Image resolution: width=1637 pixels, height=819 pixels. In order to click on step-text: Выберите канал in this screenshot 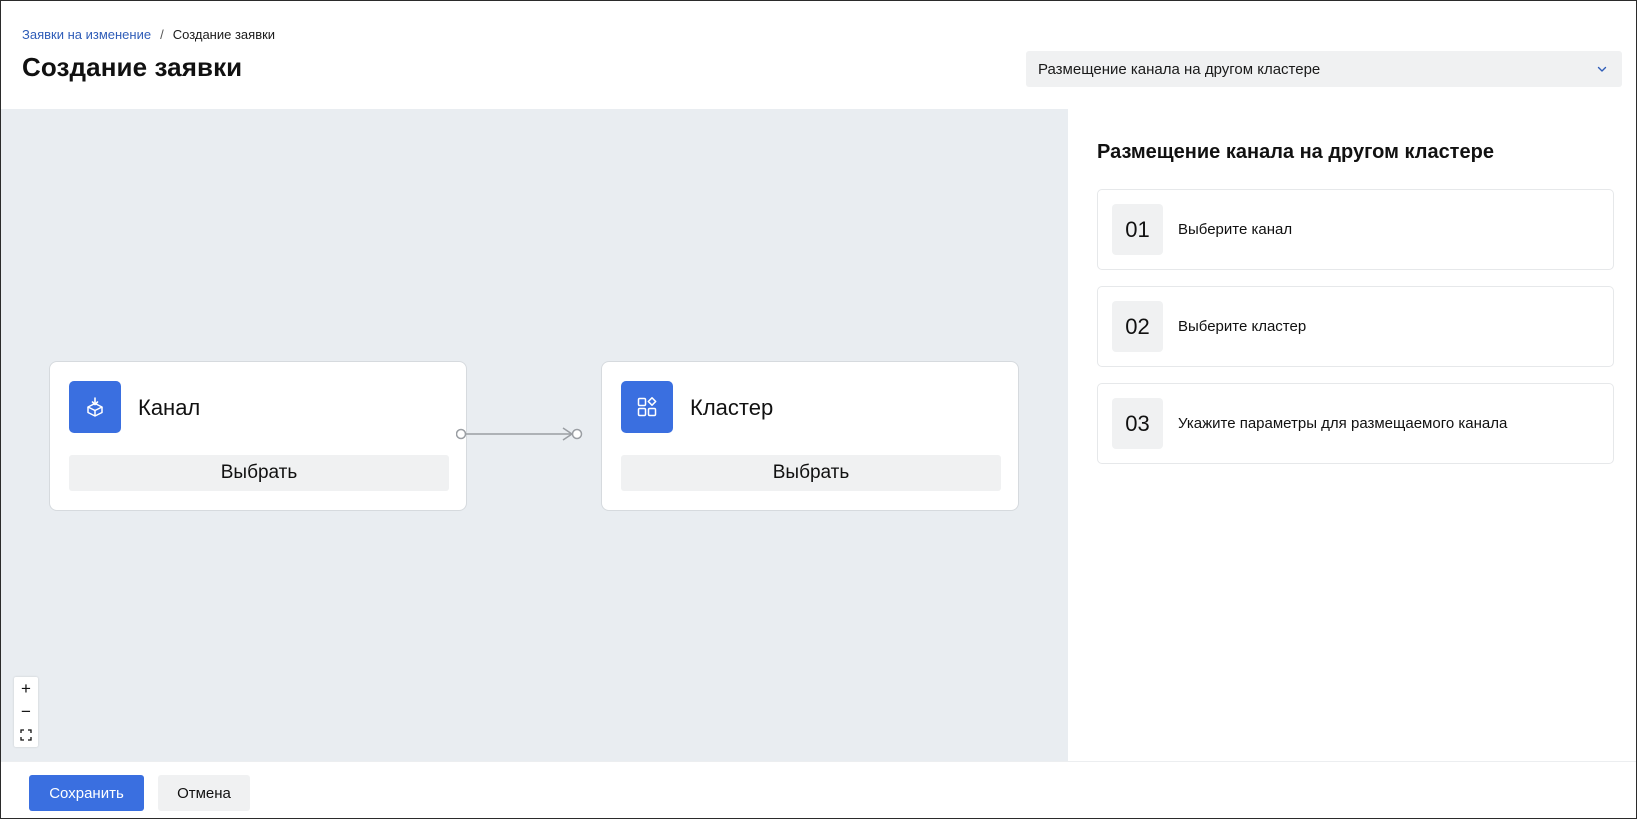, I will do `click(1235, 229)`.